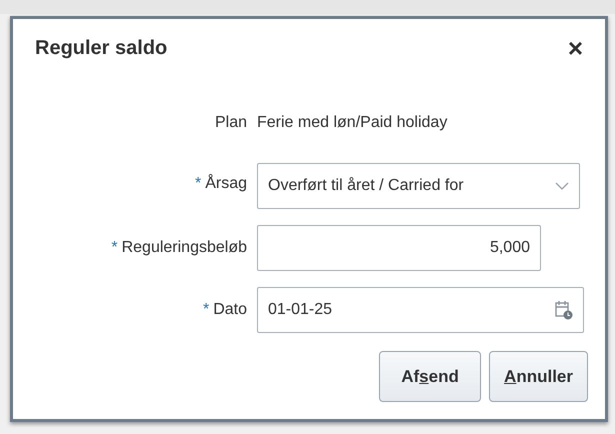 This screenshot has width=615, height=434. I want to click on plan-value: Ferie med løn/Paid holiday, so click(352, 123).